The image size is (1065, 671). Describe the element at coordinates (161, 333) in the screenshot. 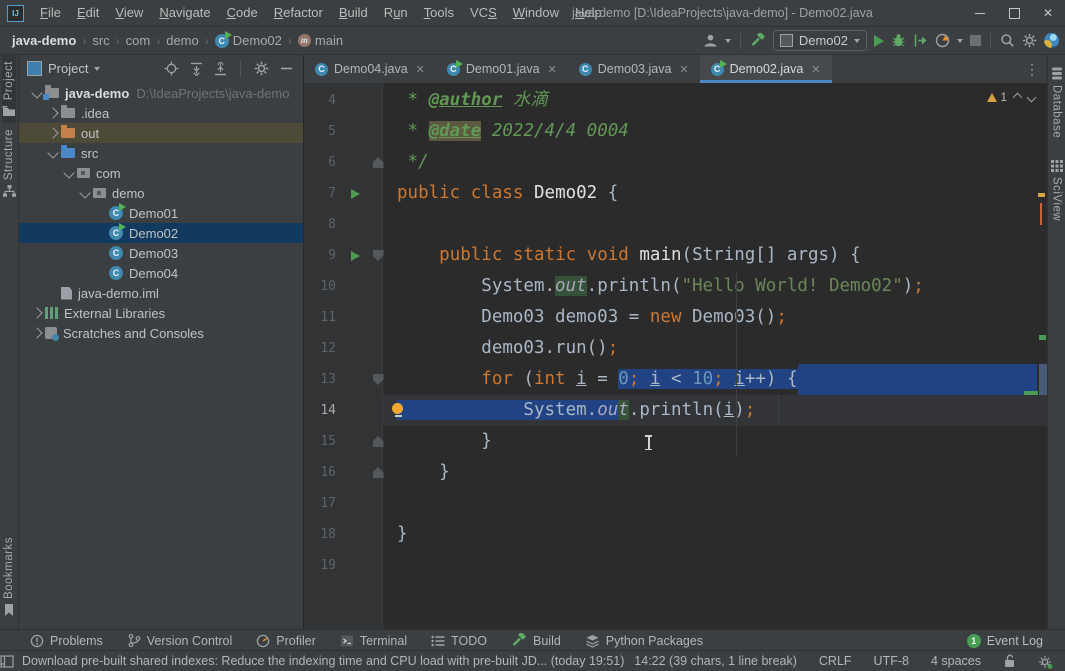

I see `tree-item-scratches-and-consoles: Scratches and Consoles` at that location.